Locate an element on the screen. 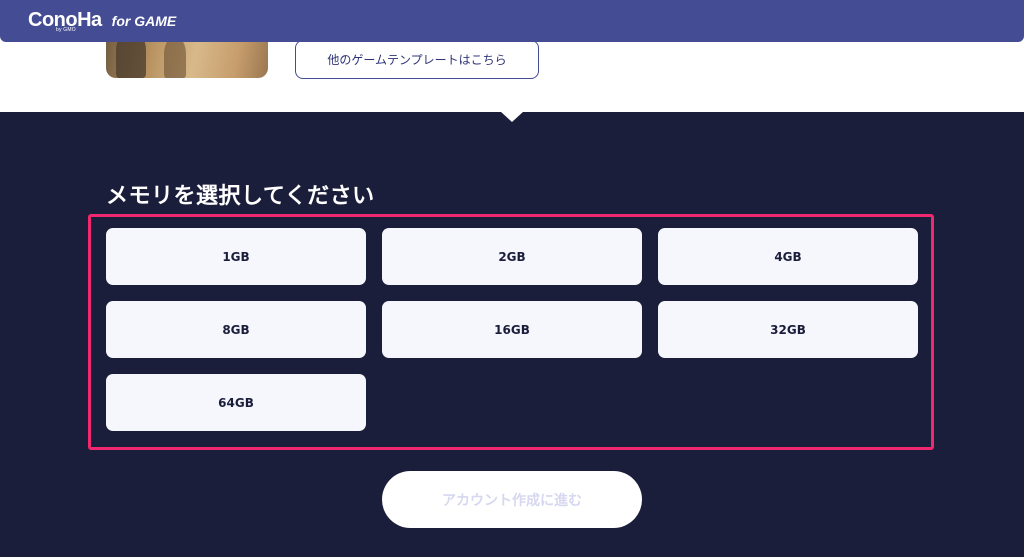 The height and width of the screenshot is (557, 1024). thumbnail-figure is located at coordinates (175, 58).